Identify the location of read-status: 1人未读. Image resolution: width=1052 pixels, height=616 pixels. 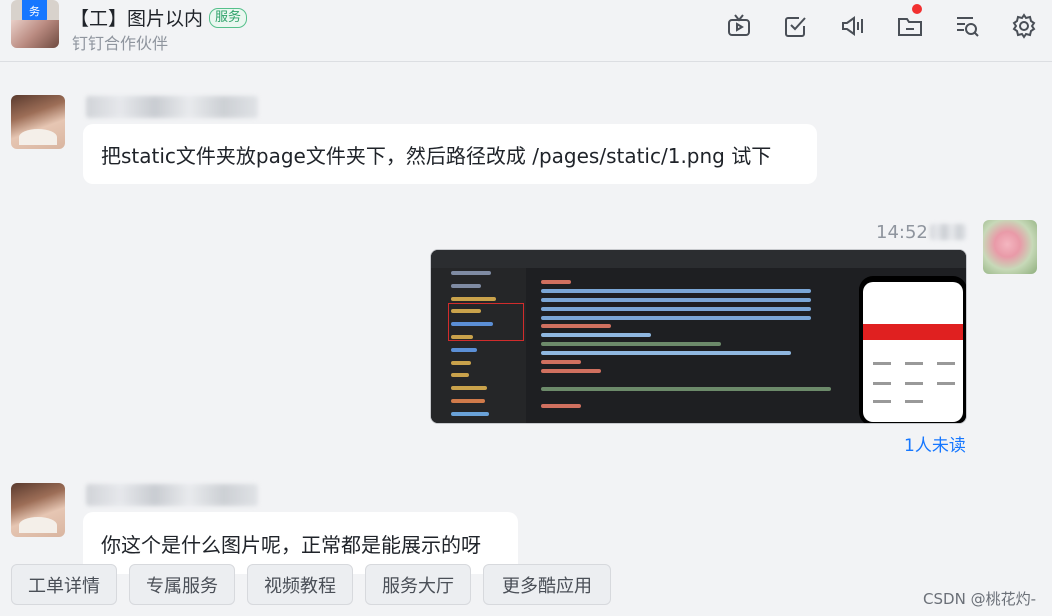
(935, 443).